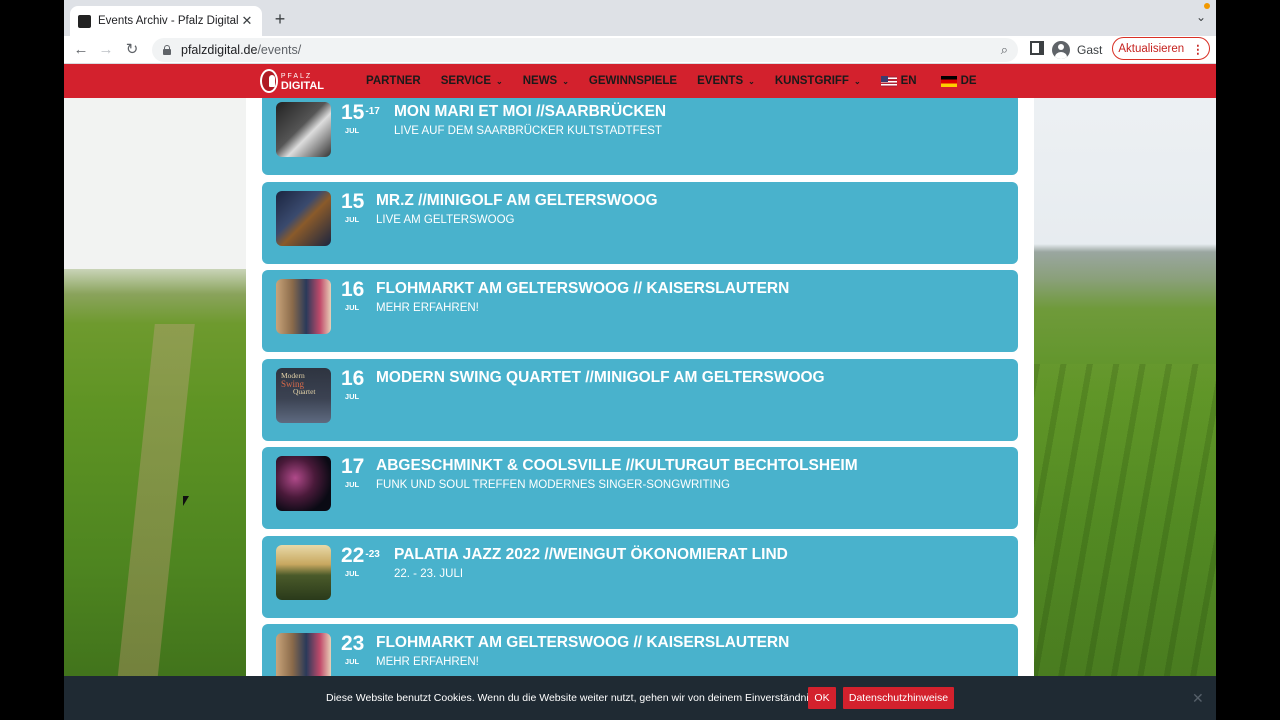 Image resolution: width=1280 pixels, height=720 pixels. I want to click on event-day-start: 22, so click(353, 555).